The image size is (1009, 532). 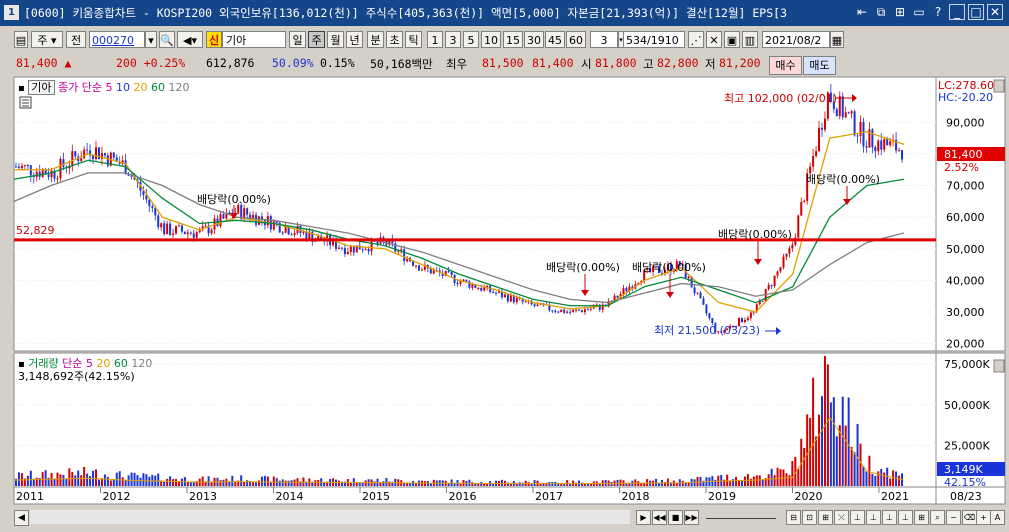 I want to click on tool-3-icon: ⊥, so click(x=873, y=517).